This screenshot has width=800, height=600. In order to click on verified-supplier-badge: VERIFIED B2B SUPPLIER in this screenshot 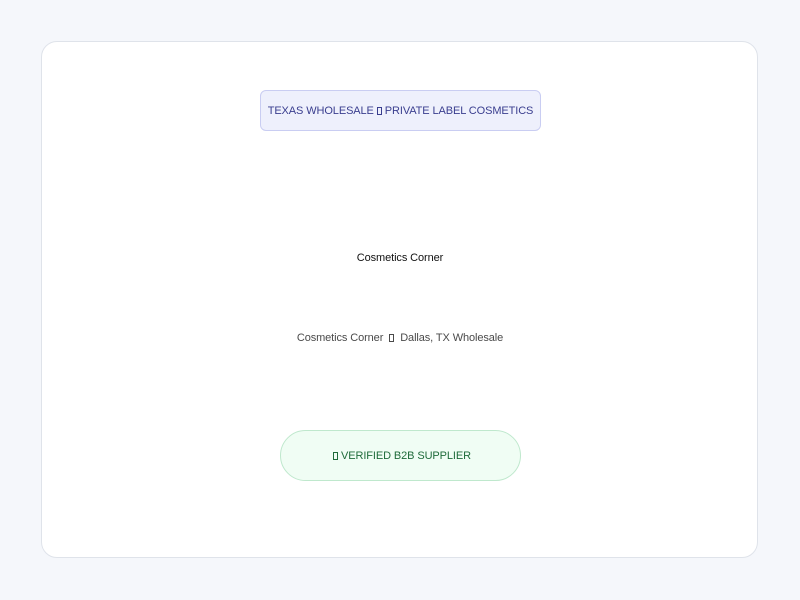, I will do `click(400, 455)`.